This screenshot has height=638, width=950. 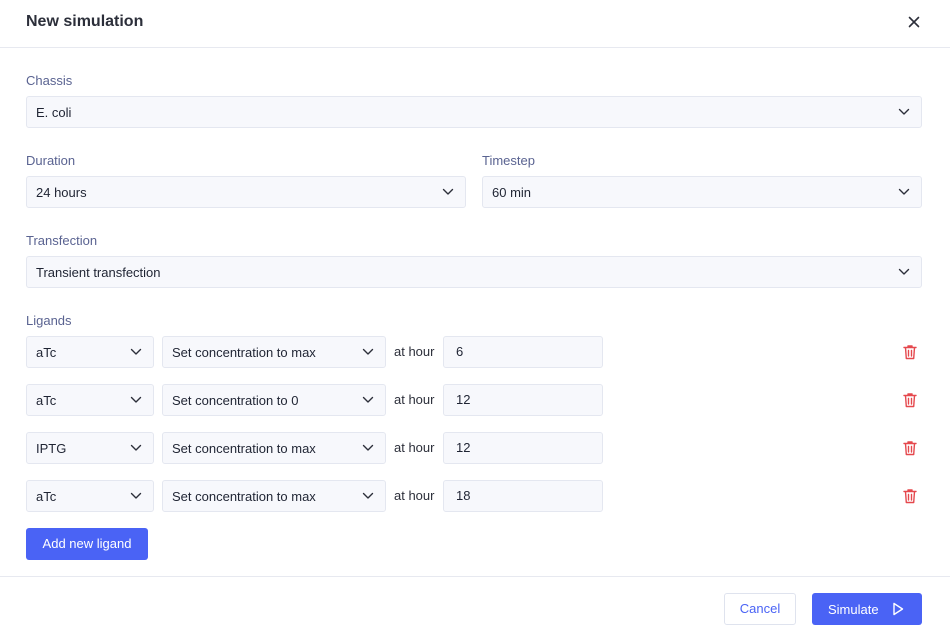 What do you see at coordinates (523, 352) in the screenshot?
I see `hour-input: 6` at bounding box center [523, 352].